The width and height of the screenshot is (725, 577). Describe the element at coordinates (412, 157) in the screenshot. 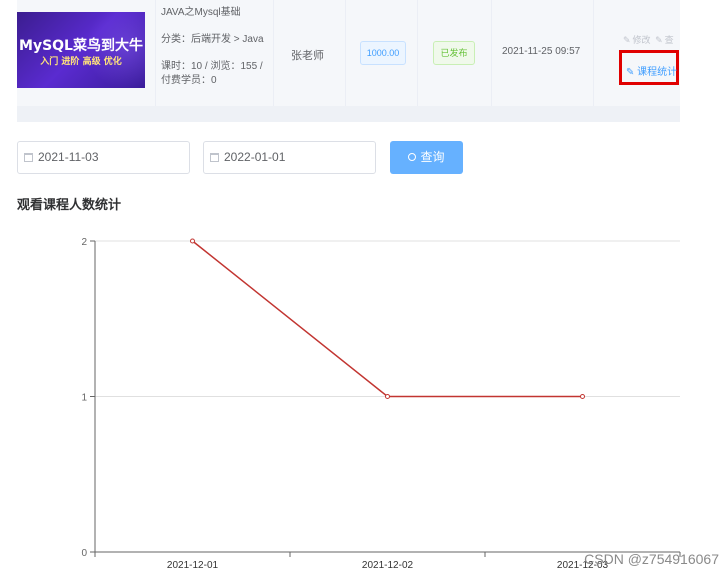

I see `search-icon` at that location.